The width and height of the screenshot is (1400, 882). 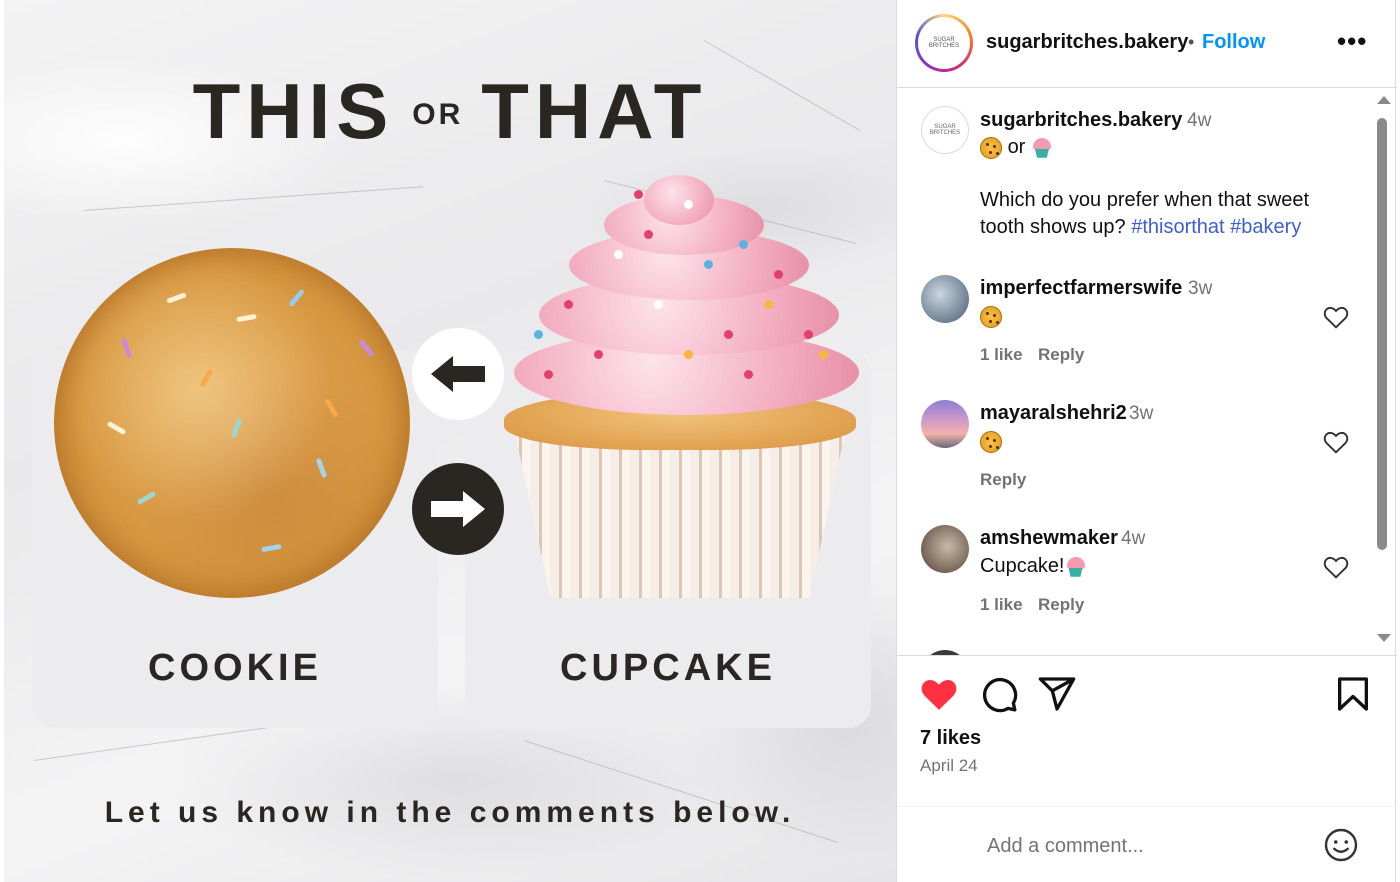 I want to click on post-title: THIS OR THAT, so click(x=450, y=111).